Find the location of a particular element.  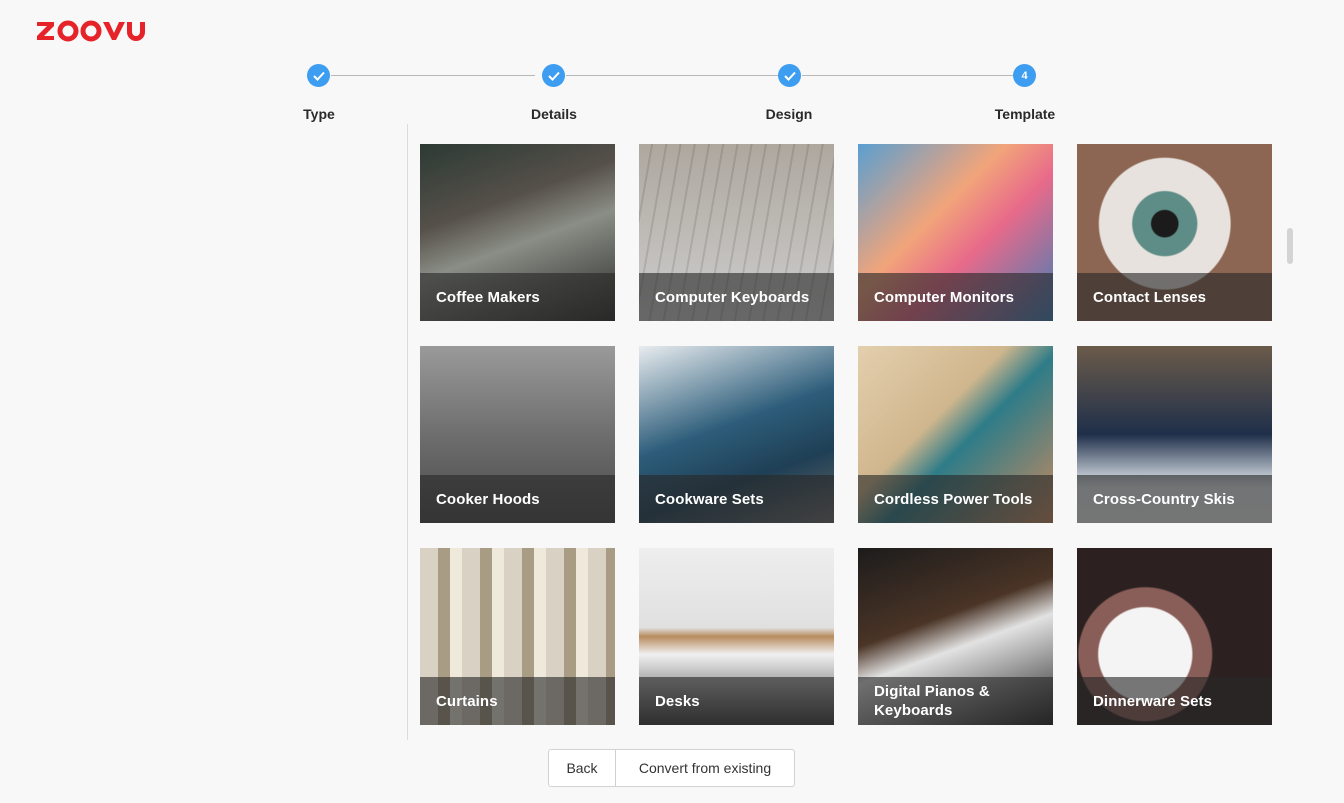

step-3-check is located at coordinates (789, 75).